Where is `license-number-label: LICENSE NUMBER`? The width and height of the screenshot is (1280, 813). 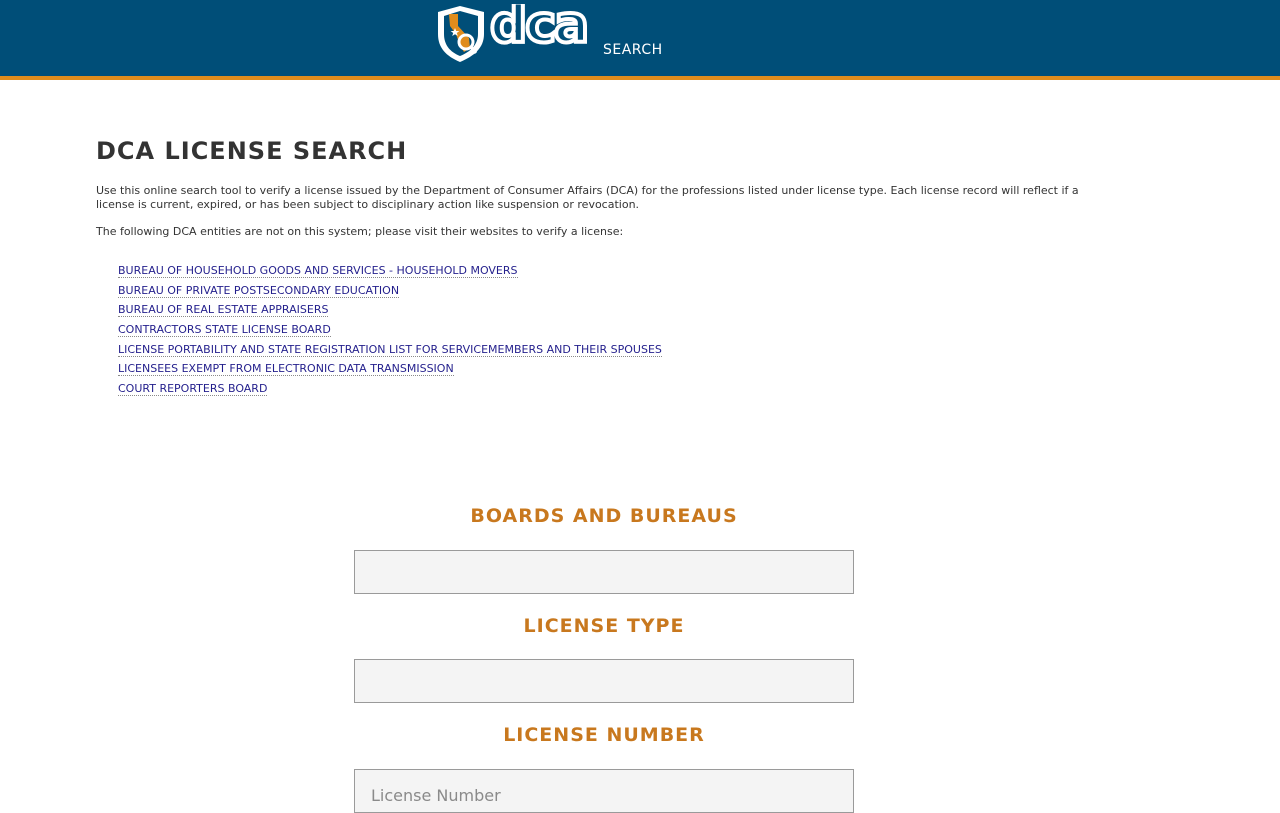
license-number-label: LICENSE NUMBER is located at coordinates (604, 735).